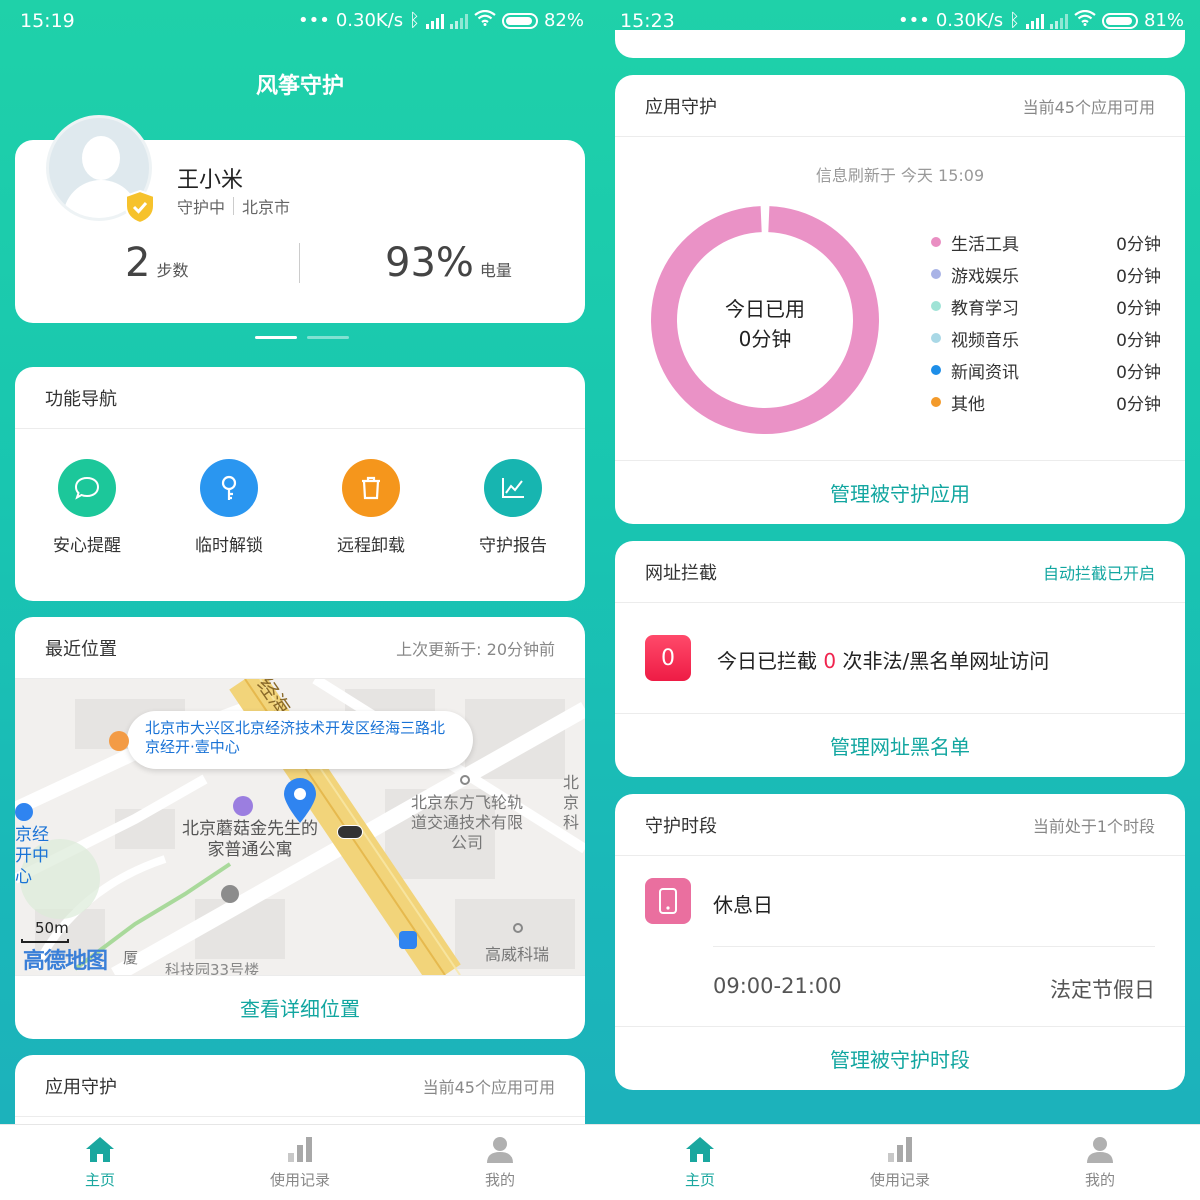  Describe the element at coordinates (475, 649) in the screenshot. I see `location-updated: 上次更新于: 20分钟前` at that location.